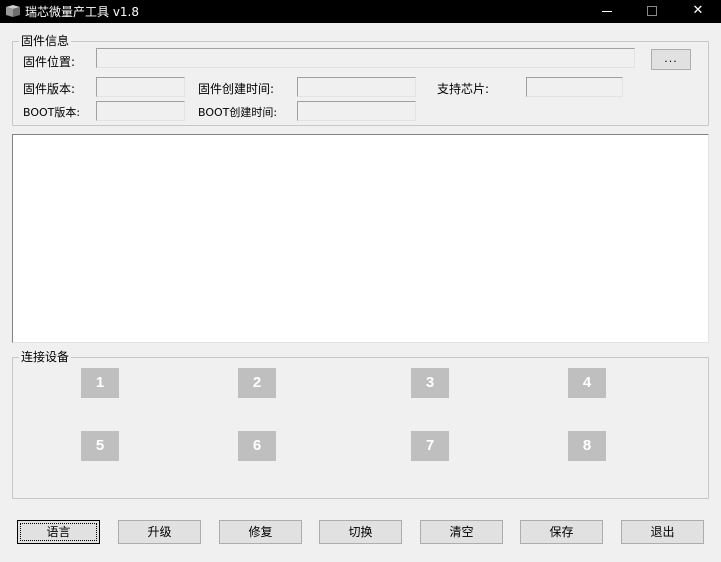 The width and height of the screenshot is (721, 562). I want to click on switch-button: 切换, so click(360, 532).